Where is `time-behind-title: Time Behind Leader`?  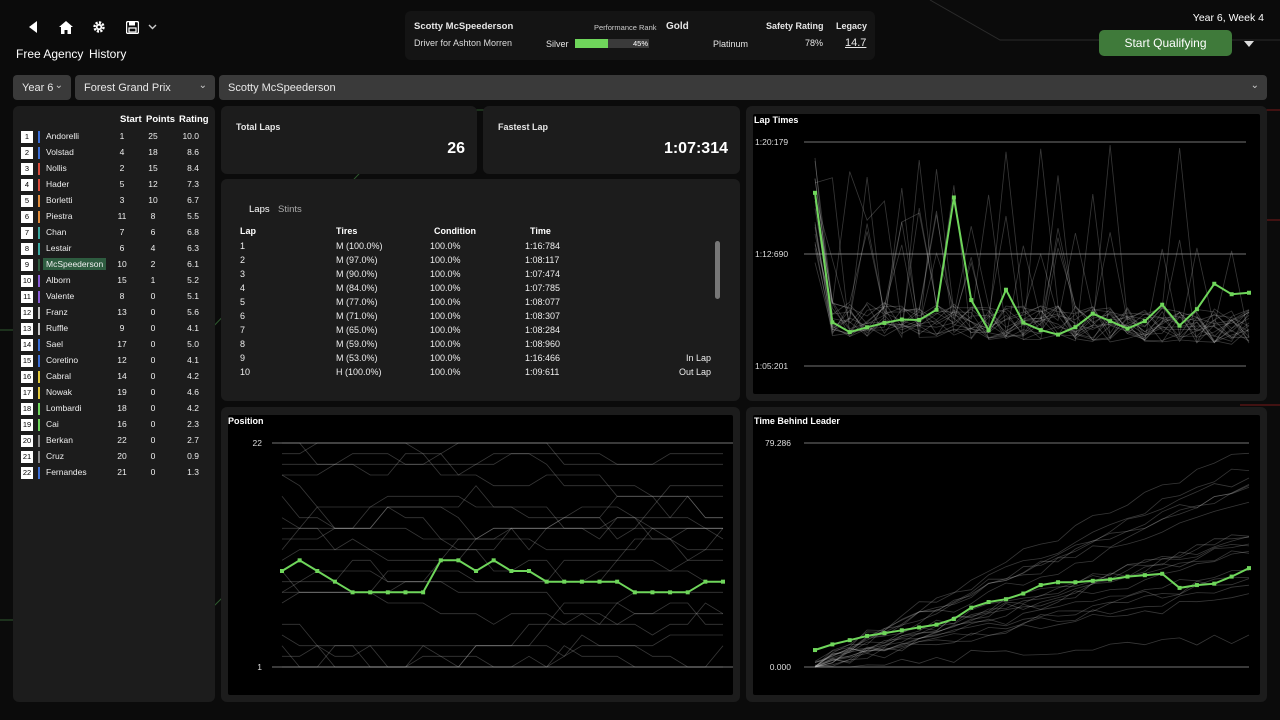
time-behind-title: Time Behind Leader is located at coordinates (797, 421).